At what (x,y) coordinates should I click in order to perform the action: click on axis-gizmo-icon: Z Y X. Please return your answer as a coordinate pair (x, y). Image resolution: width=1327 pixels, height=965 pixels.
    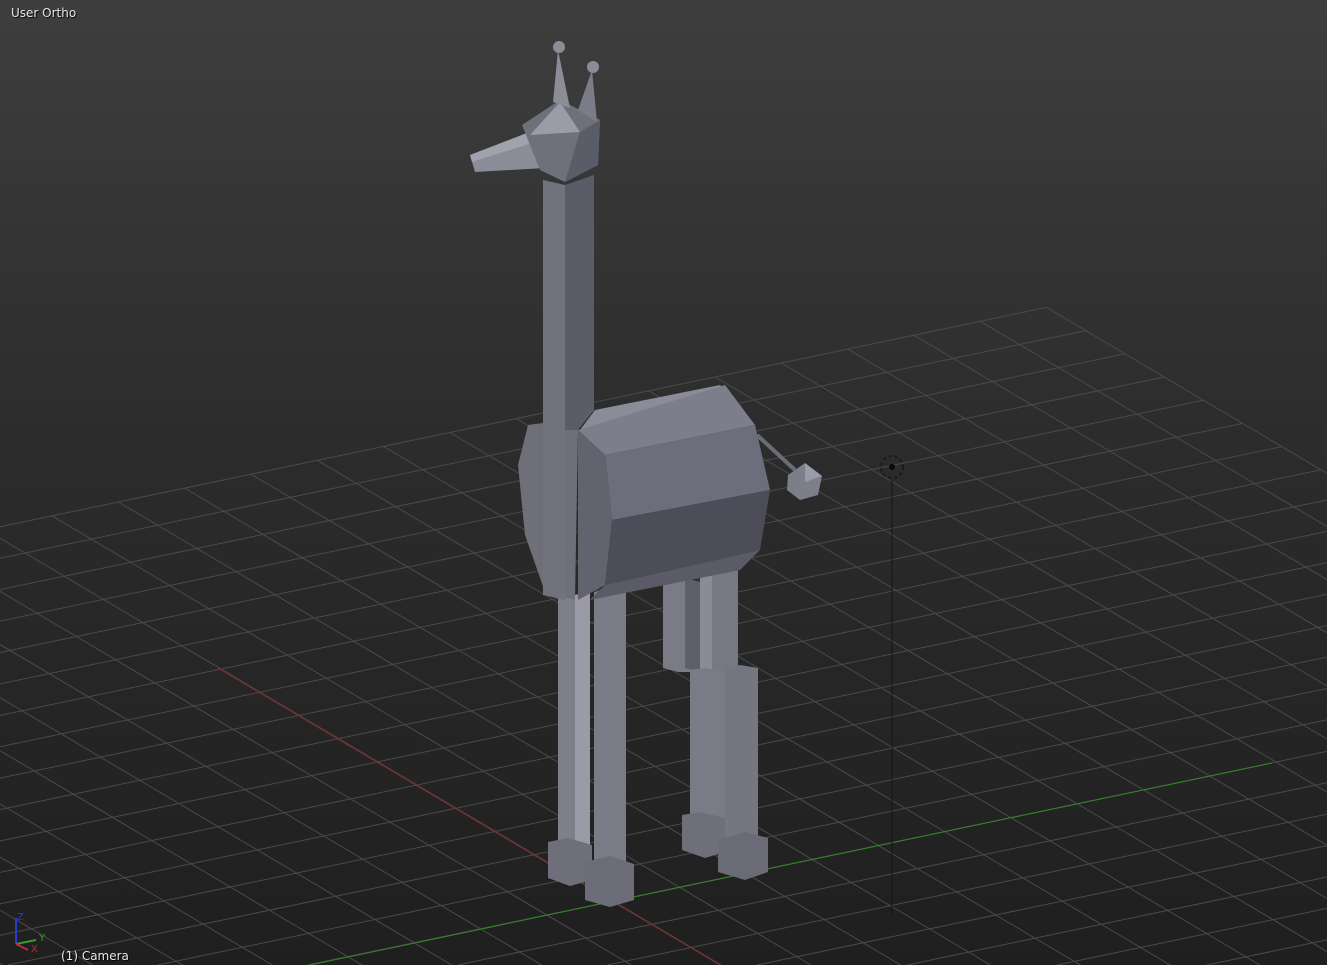
    Looking at the image, I should click on (30, 933).